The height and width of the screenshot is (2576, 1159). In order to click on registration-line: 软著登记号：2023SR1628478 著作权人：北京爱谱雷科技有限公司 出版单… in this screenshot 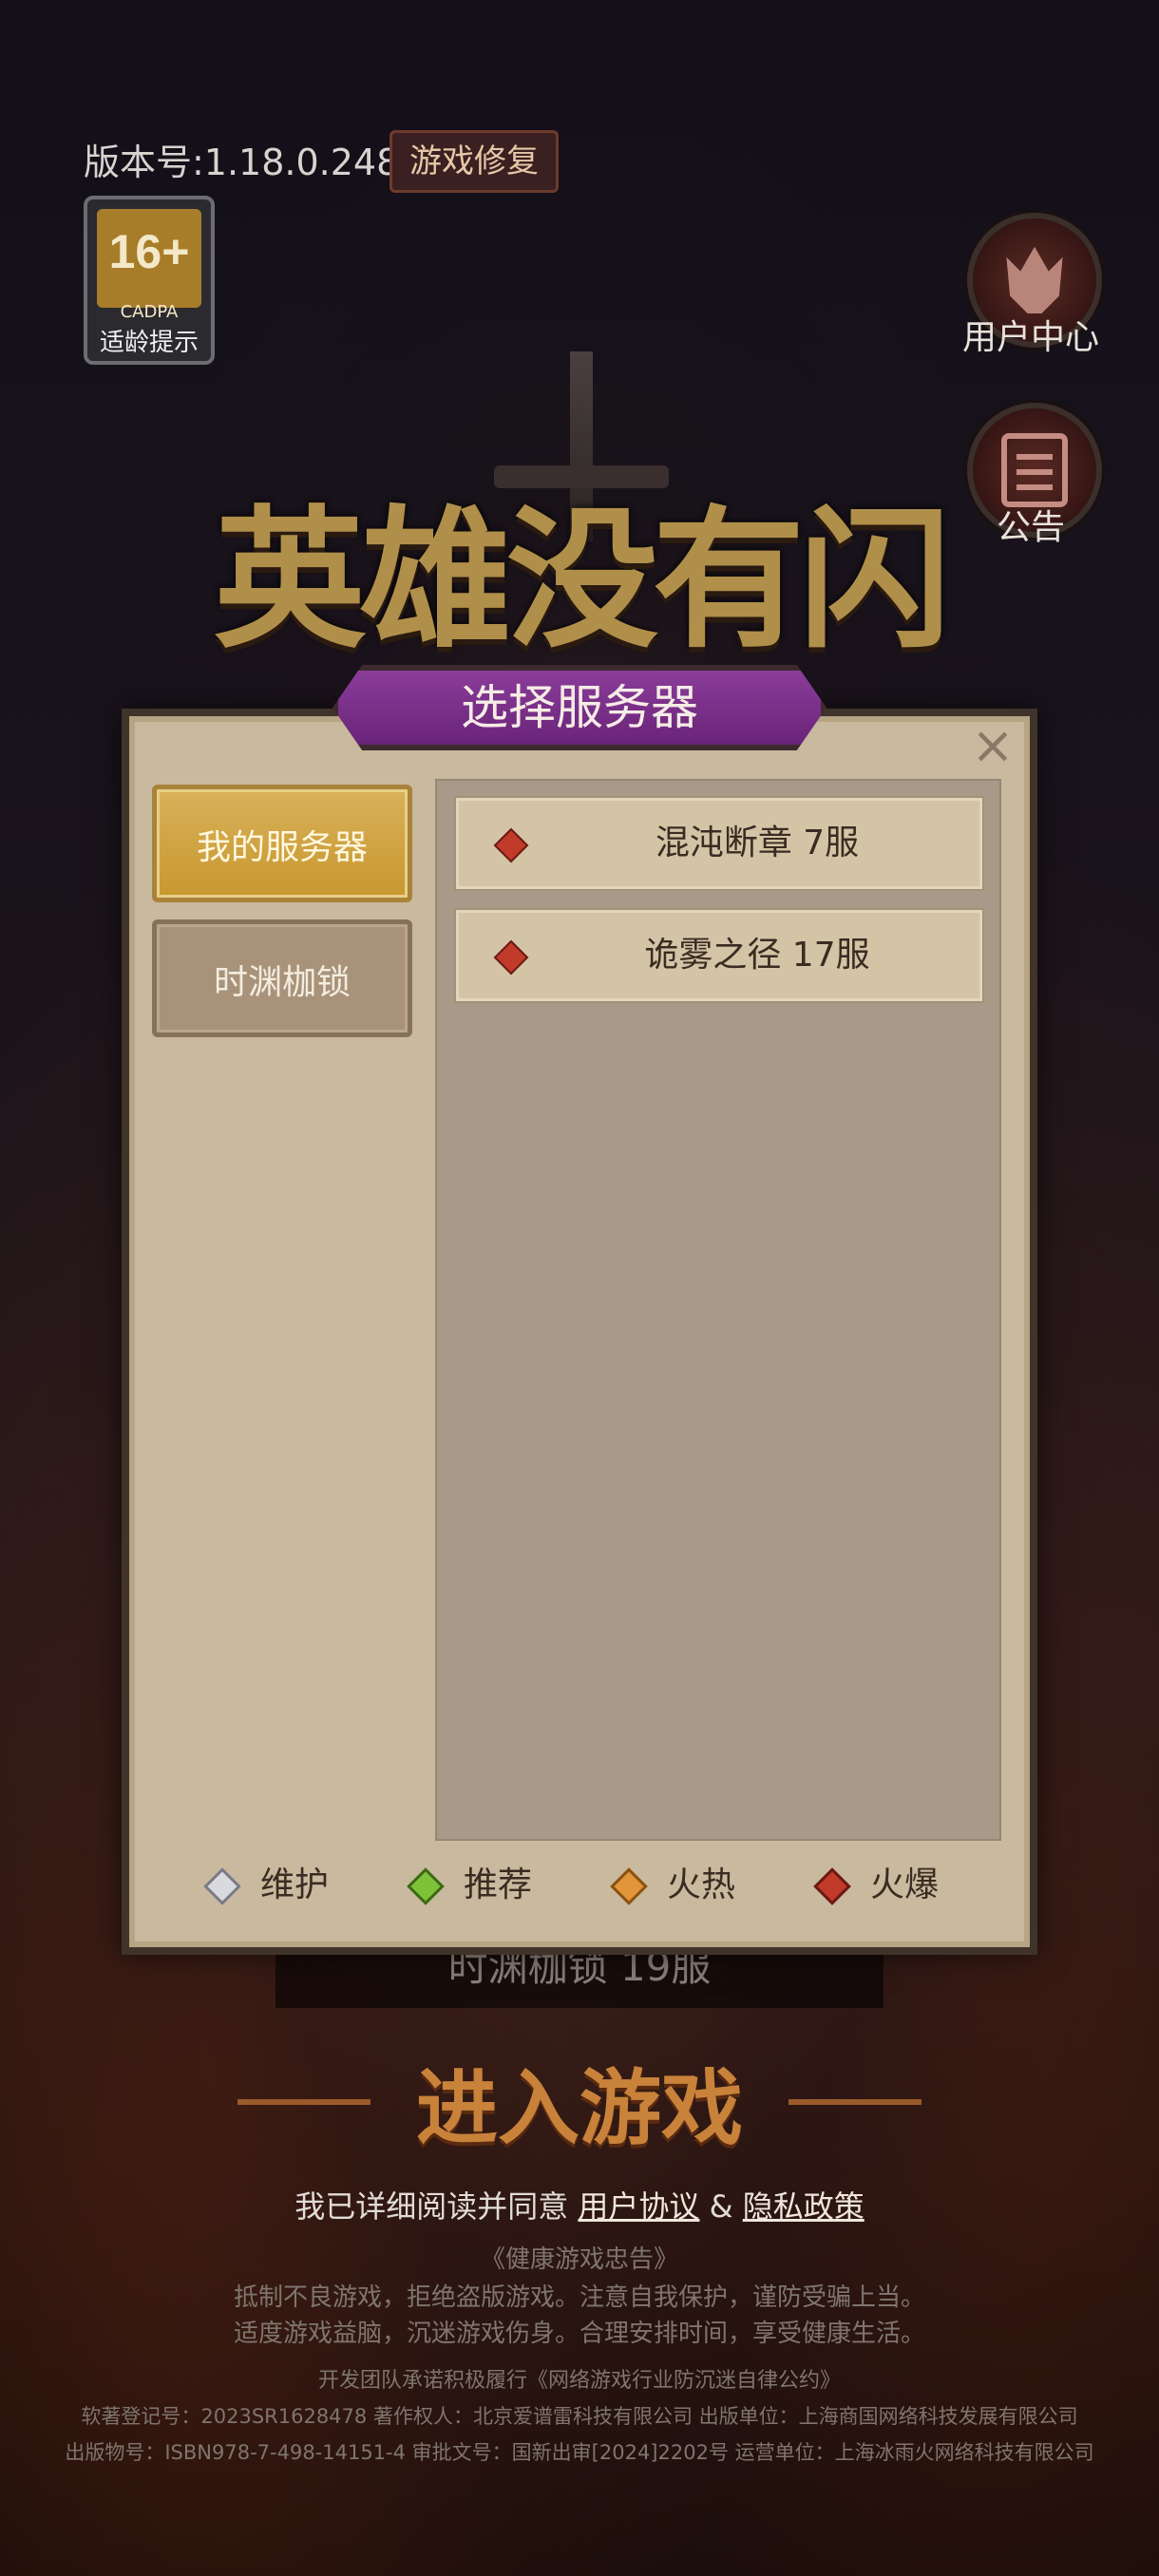, I will do `click(579, 2416)`.